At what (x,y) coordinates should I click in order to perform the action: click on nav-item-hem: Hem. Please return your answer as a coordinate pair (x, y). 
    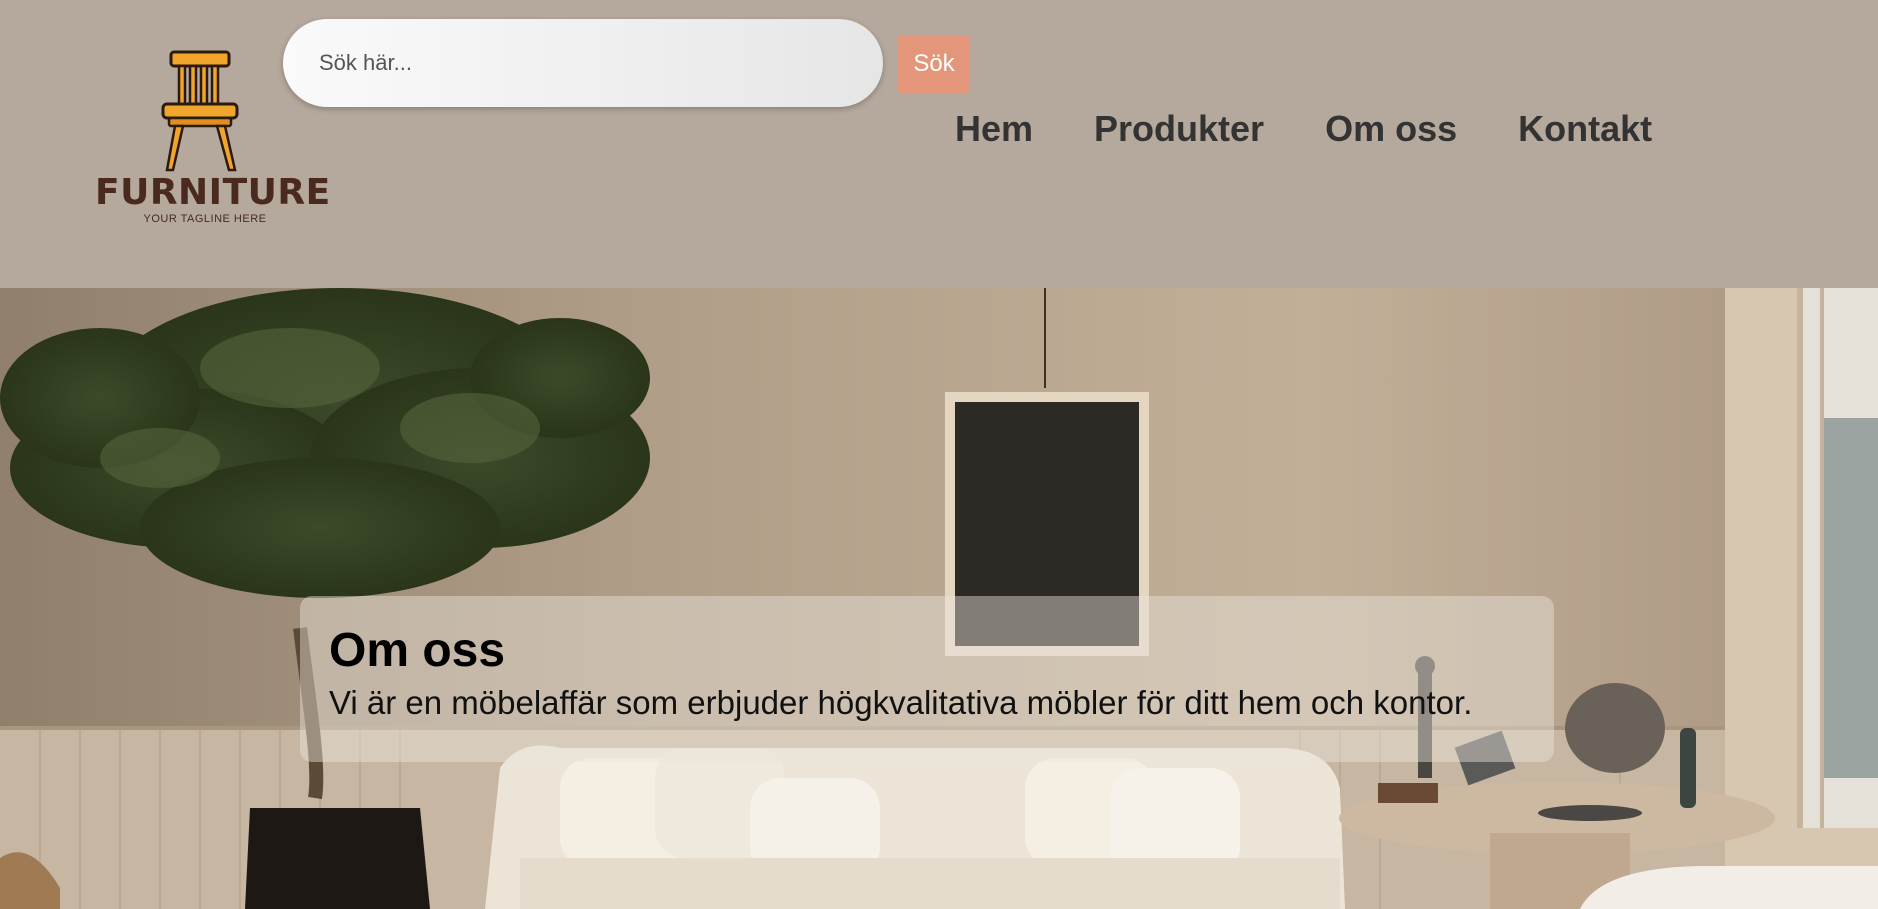
    Looking at the image, I should click on (994, 129).